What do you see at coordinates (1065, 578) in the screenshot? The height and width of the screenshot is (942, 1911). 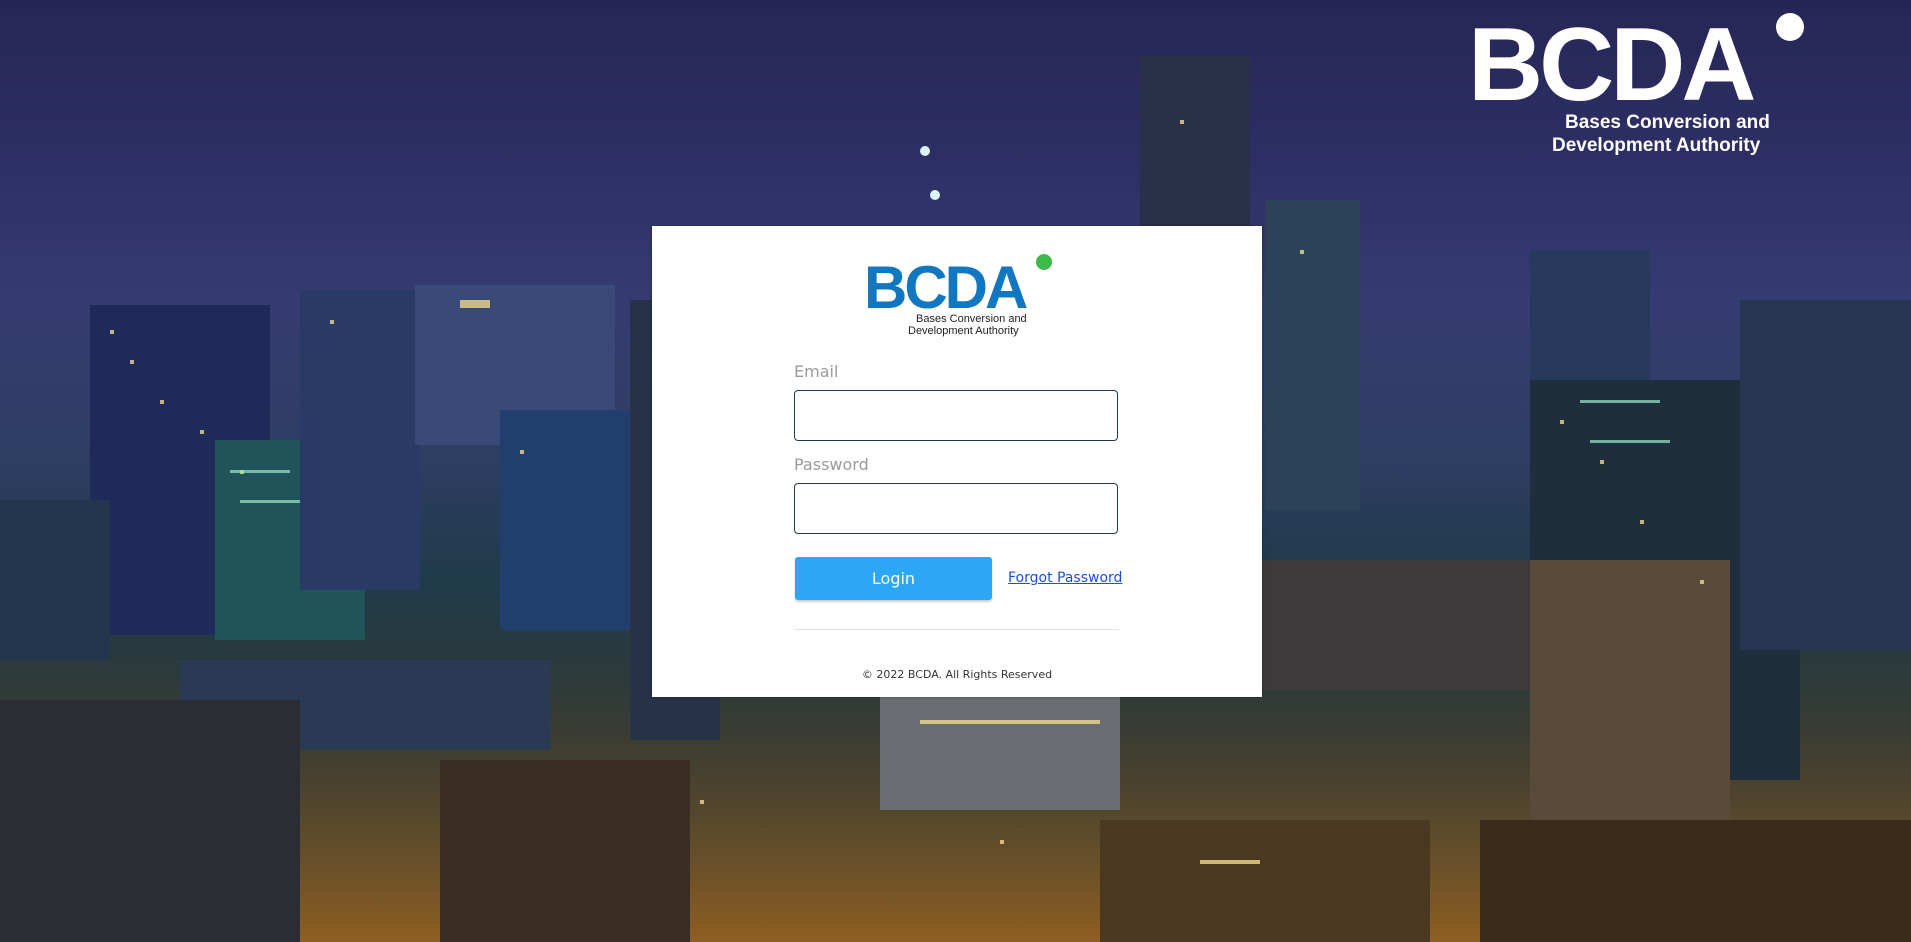 I see `forgot-password-link: Forgot Password` at bounding box center [1065, 578].